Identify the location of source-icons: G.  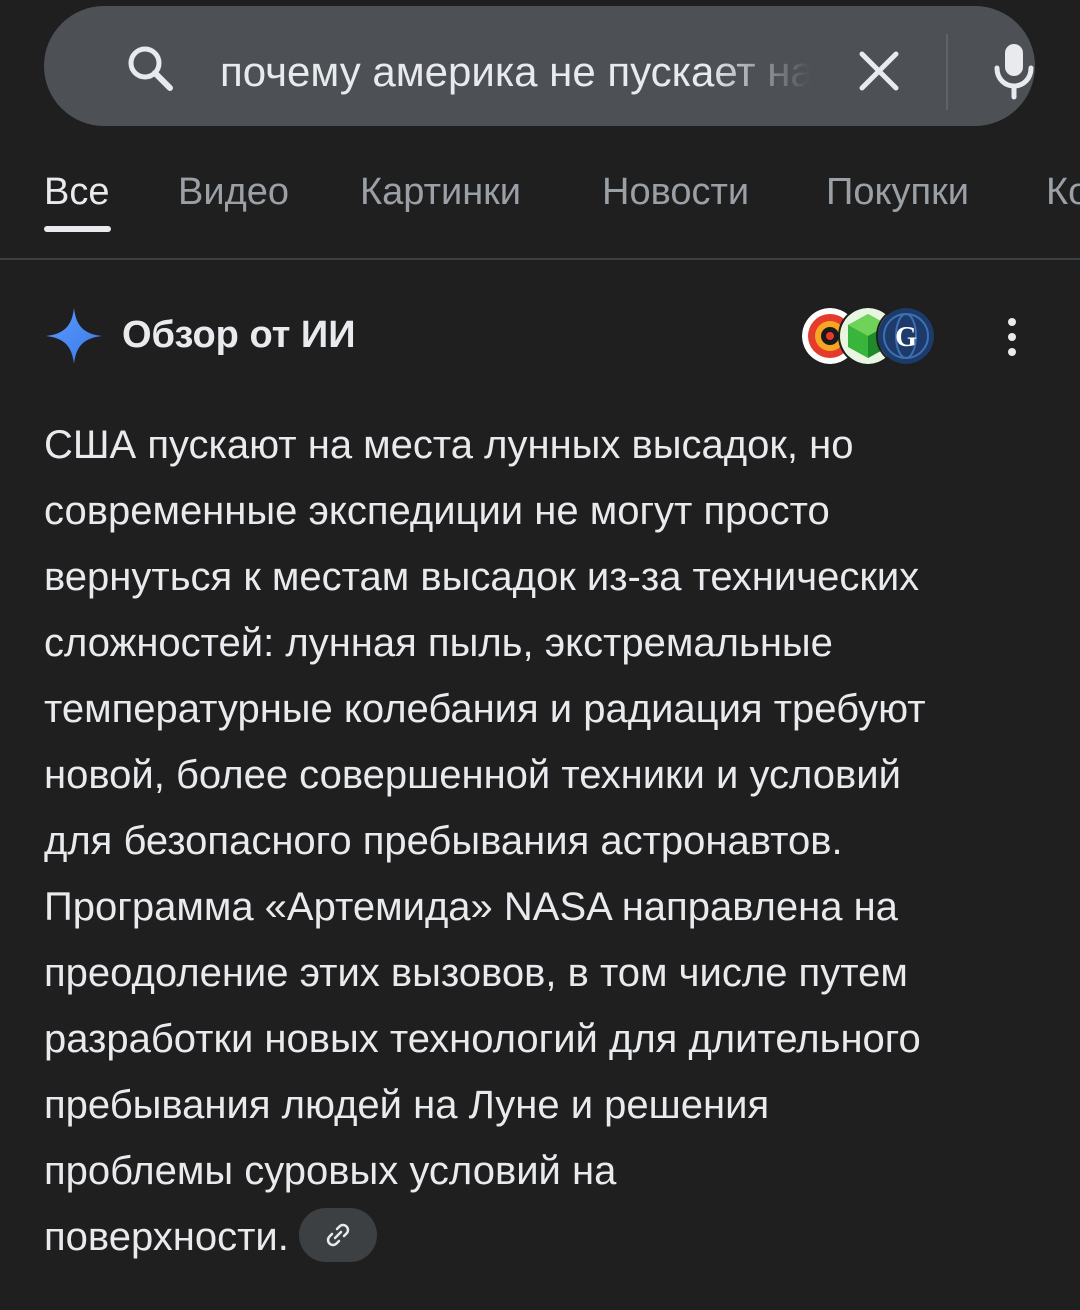
(868, 336).